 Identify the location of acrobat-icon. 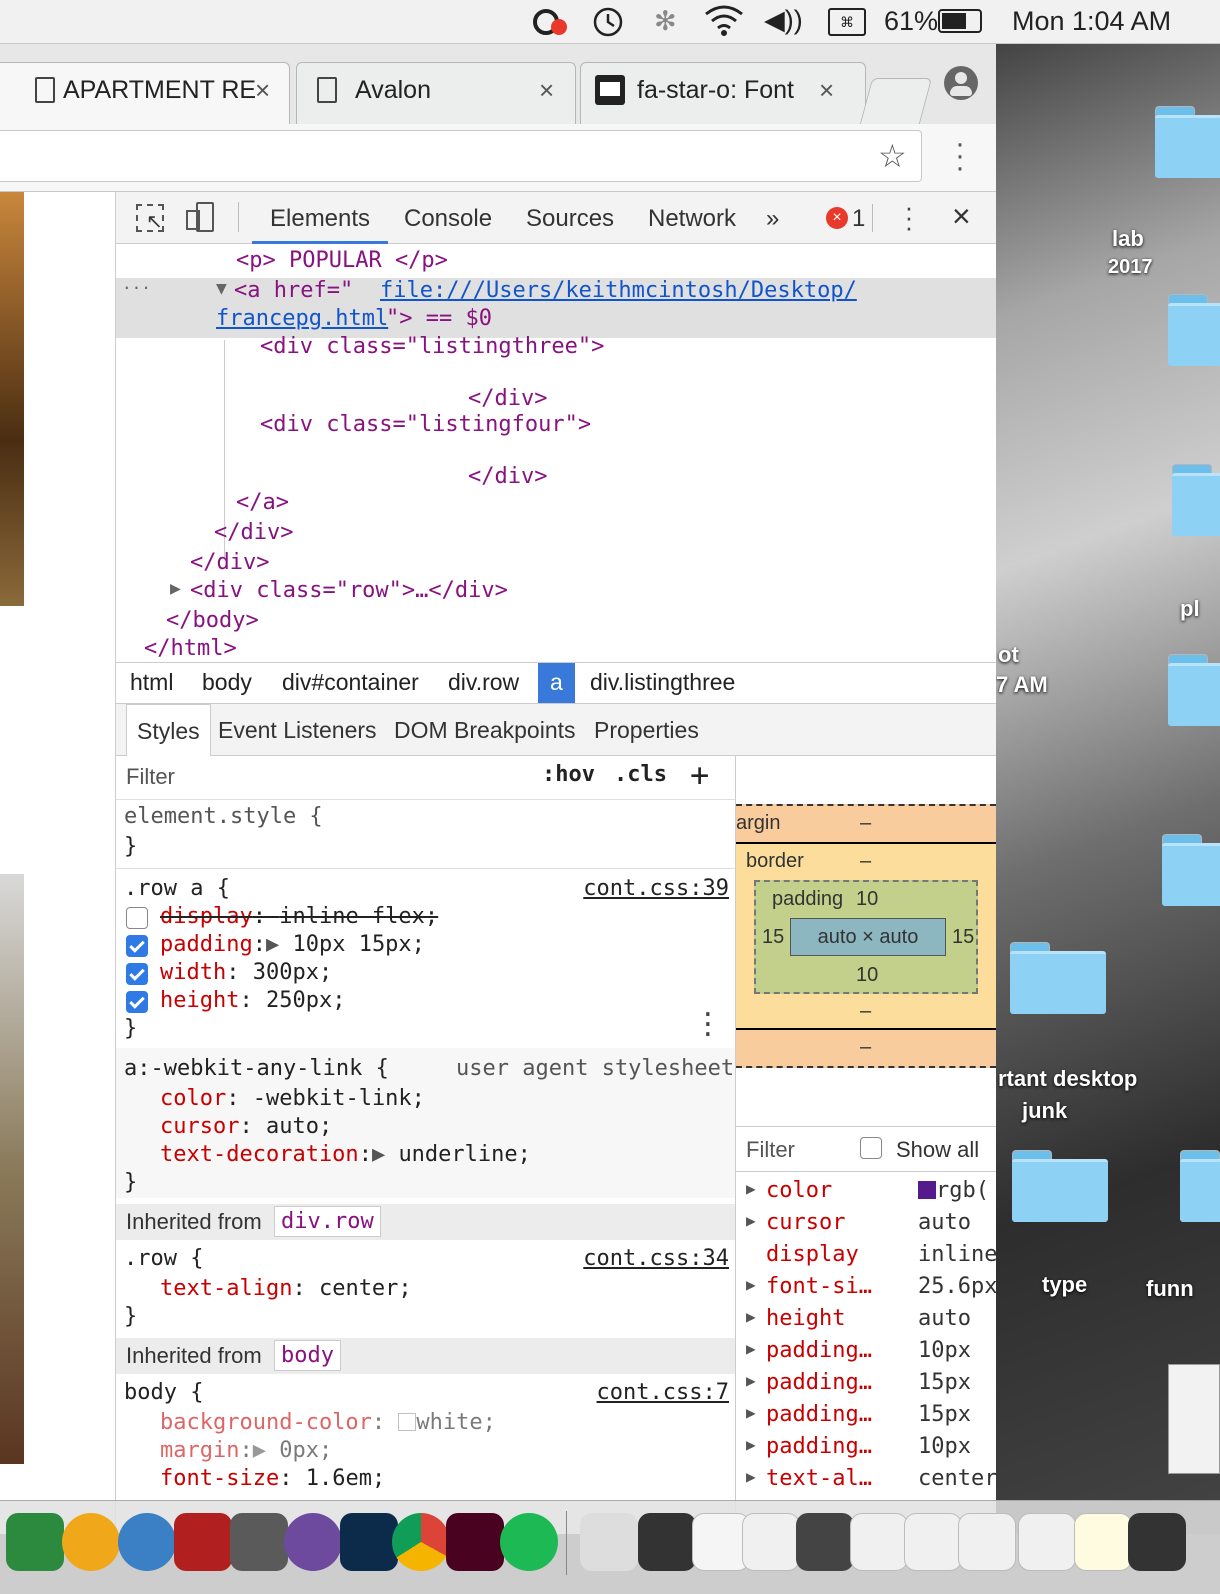
(203, 1542).